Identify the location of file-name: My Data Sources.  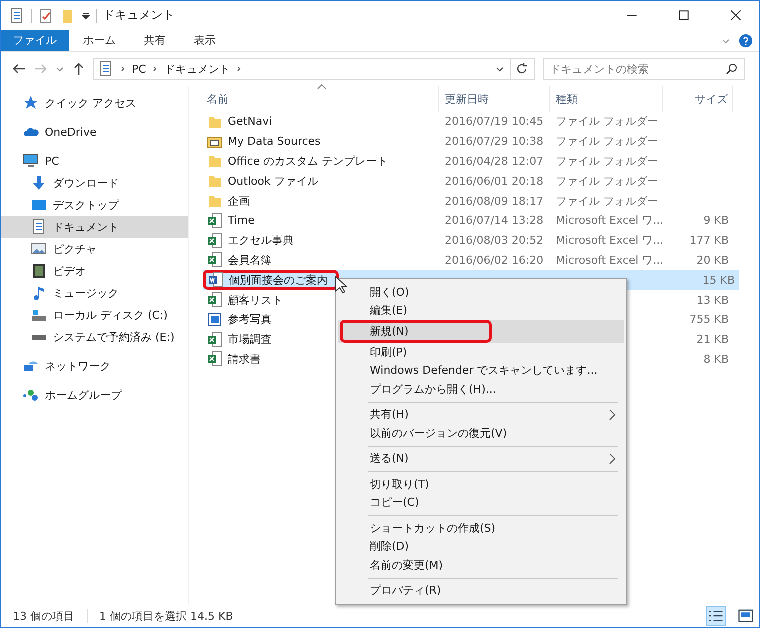
(274, 141).